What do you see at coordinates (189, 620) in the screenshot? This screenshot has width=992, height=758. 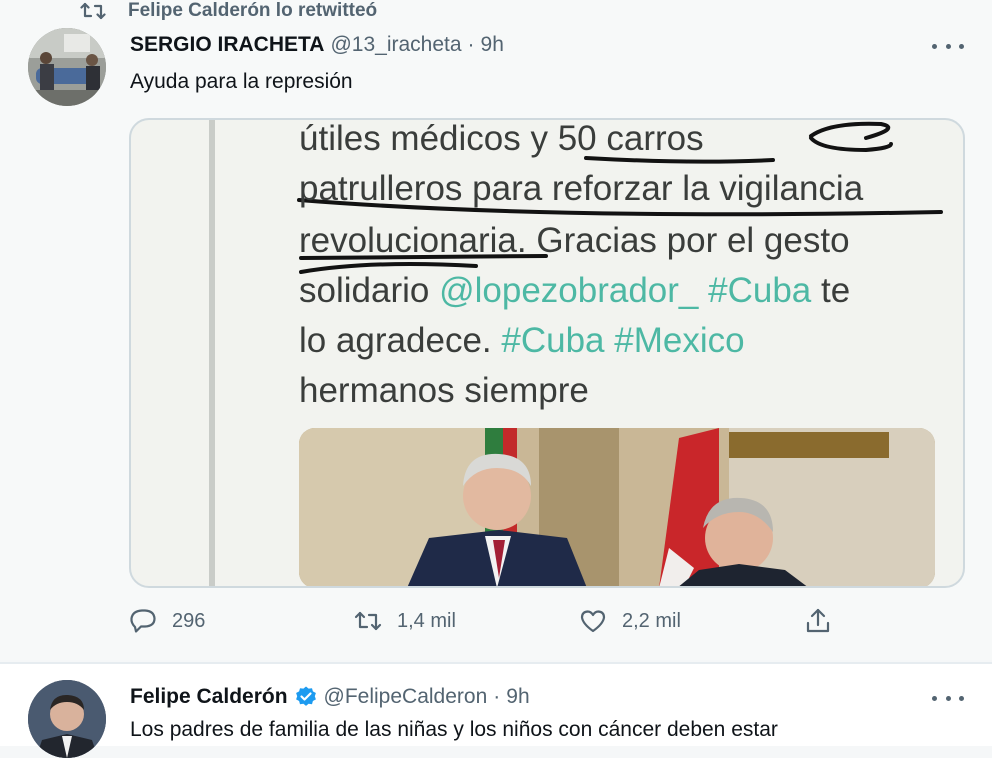 I see `reply-count: 296` at bounding box center [189, 620].